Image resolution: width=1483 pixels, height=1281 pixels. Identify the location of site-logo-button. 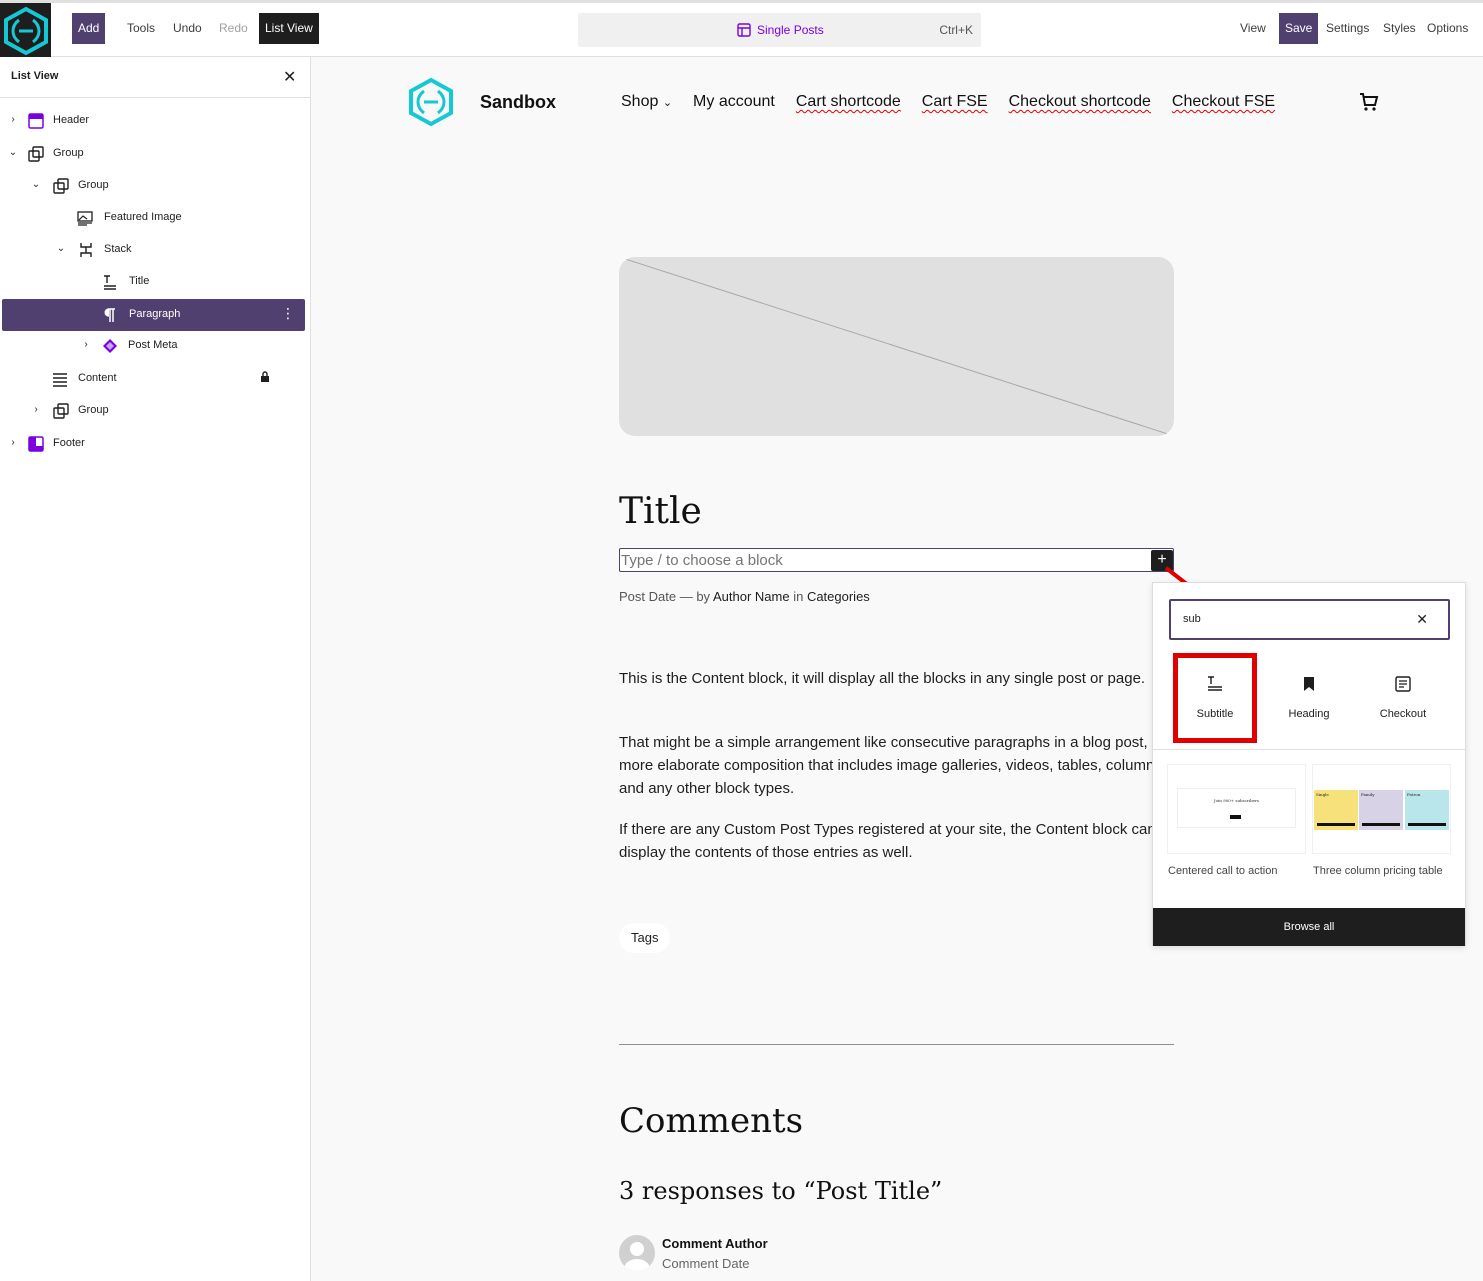
(25, 30).